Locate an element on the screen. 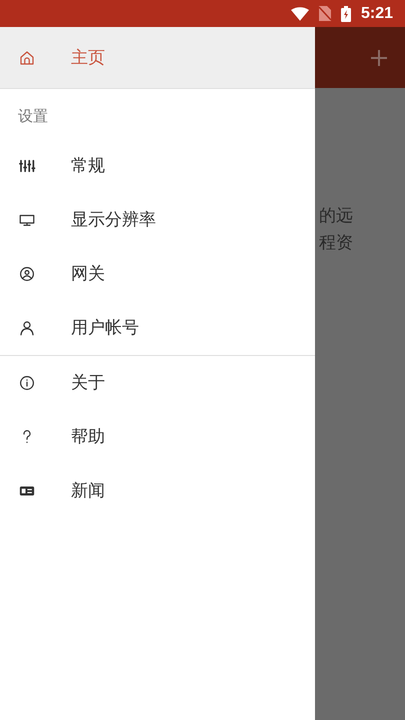 This screenshot has width=405, height=720. gateway-icon is located at coordinates (27, 273).